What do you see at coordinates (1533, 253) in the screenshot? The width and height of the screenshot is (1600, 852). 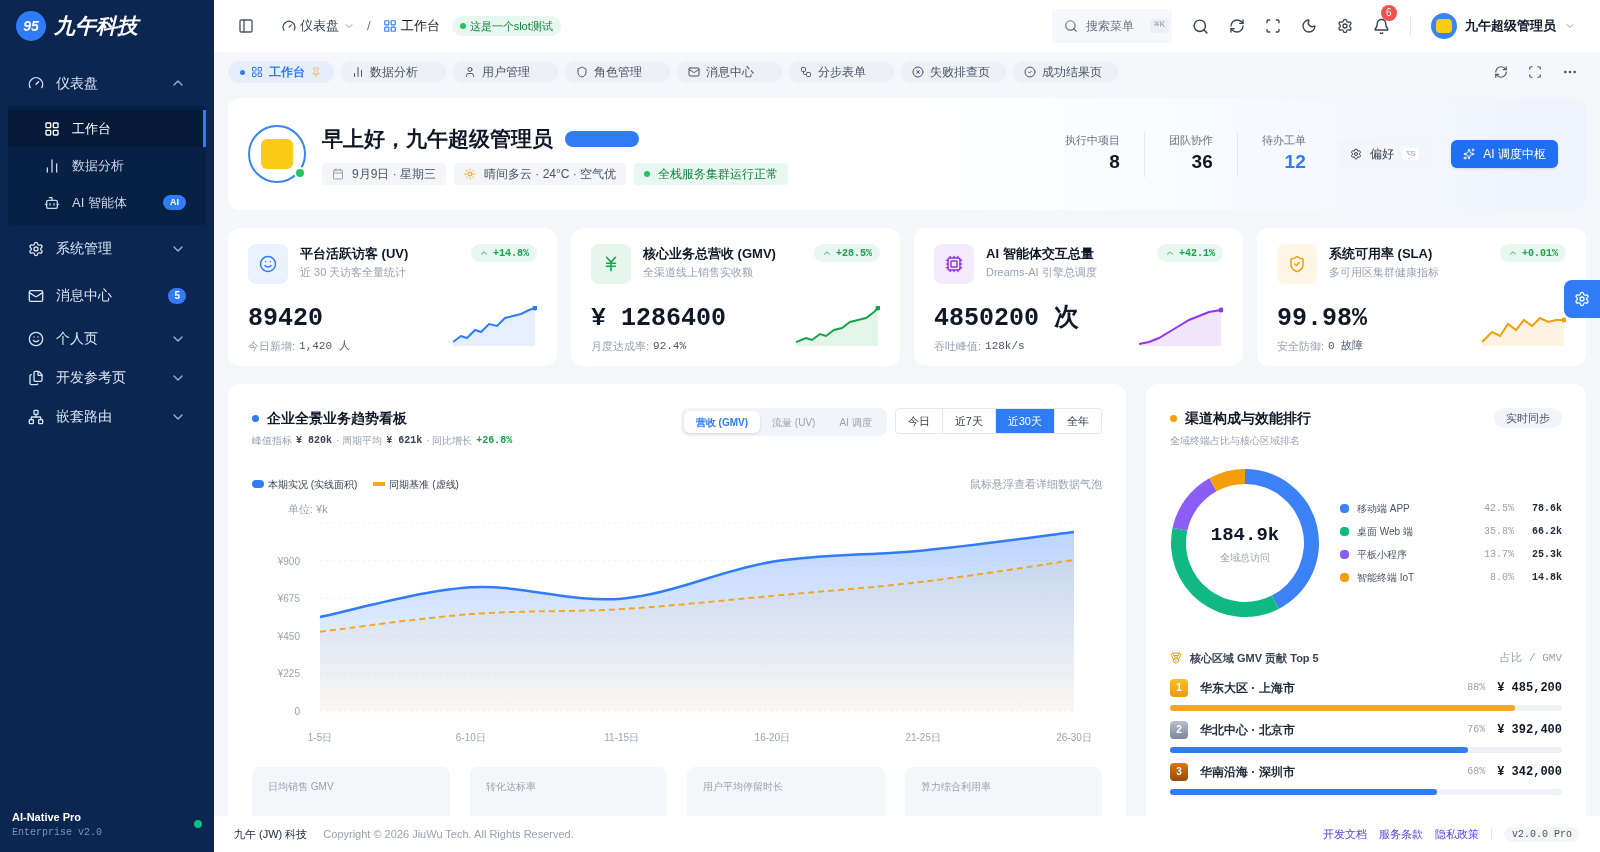 I see `trend-badge: +0.01%` at bounding box center [1533, 253].